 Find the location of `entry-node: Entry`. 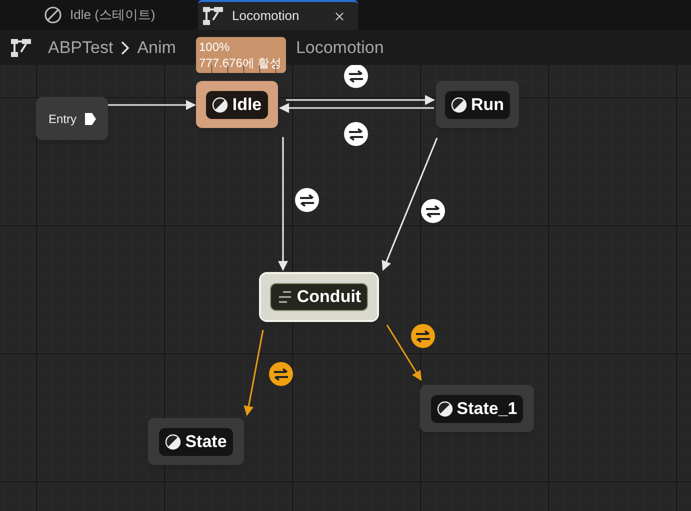

entry-node: Entry is located at coordinates (72, 118).